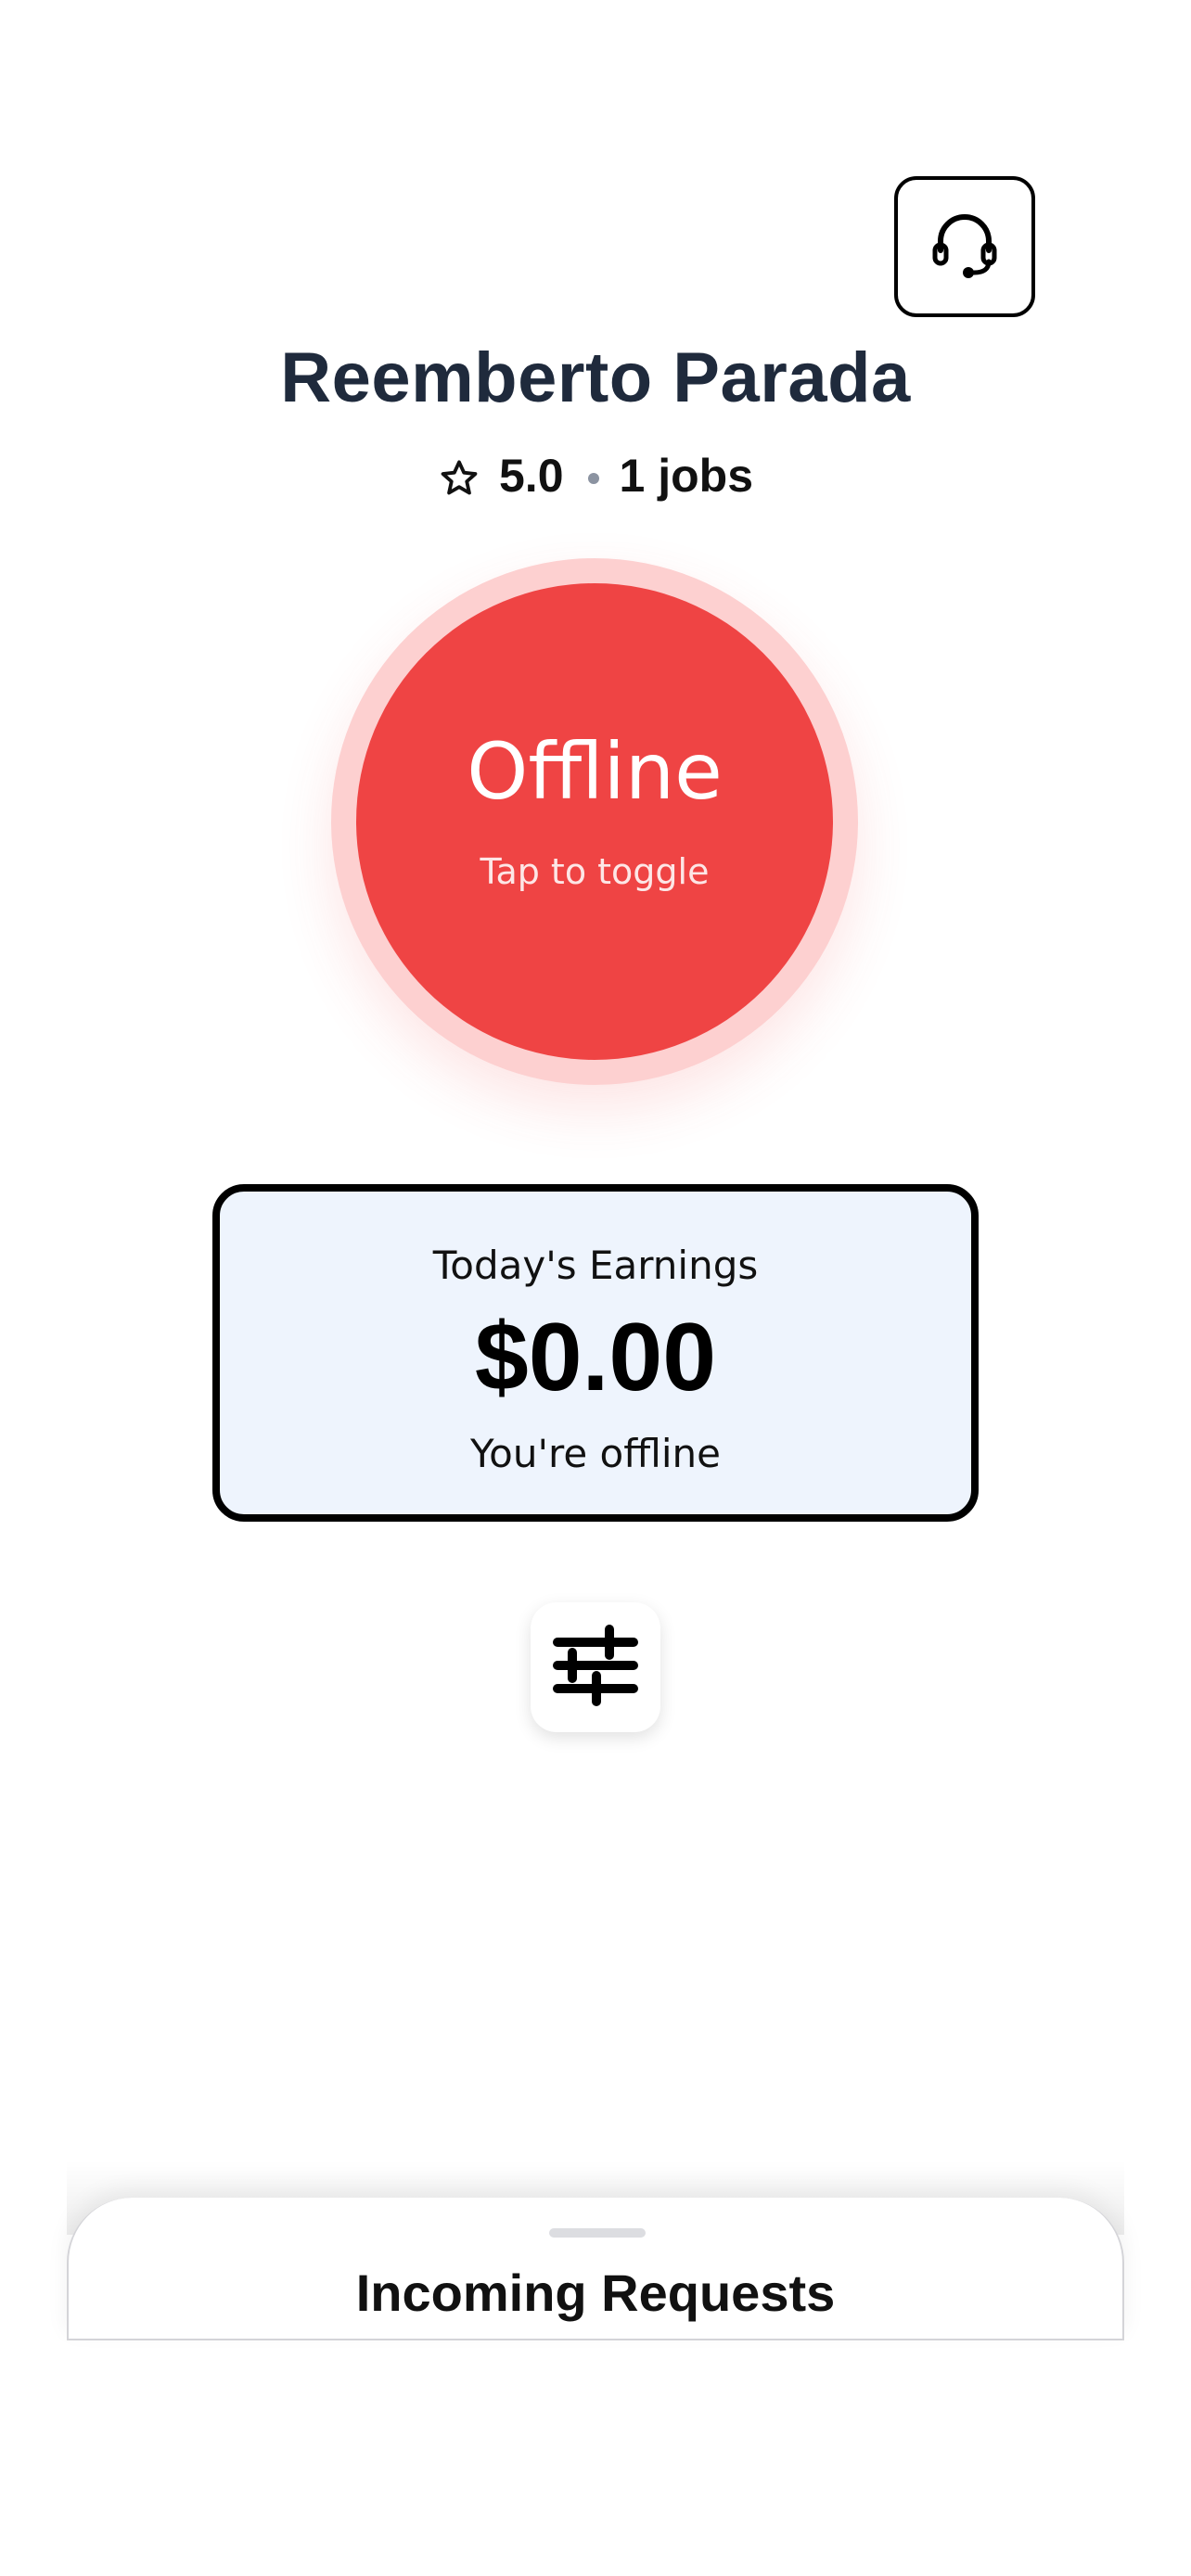 The image size is (1191, 2576). I want to click on incoming-requests-sheet: Incoming Requests, so click(595, 2269).